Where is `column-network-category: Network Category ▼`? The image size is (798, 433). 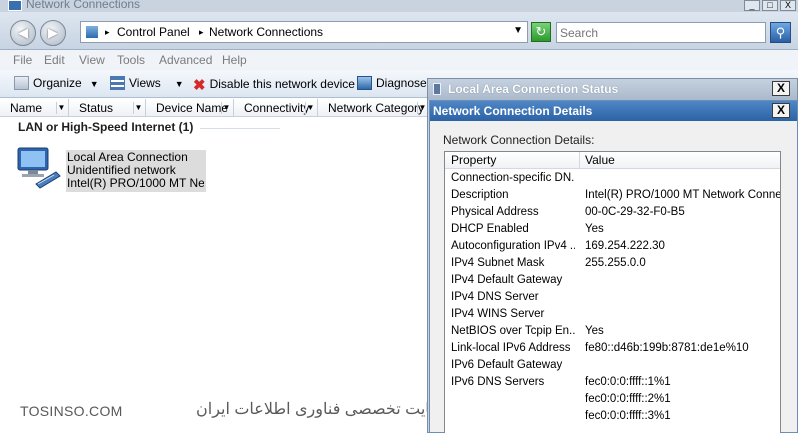
column-network-category: Network Category ▼ is located at coordinates (374, 108).